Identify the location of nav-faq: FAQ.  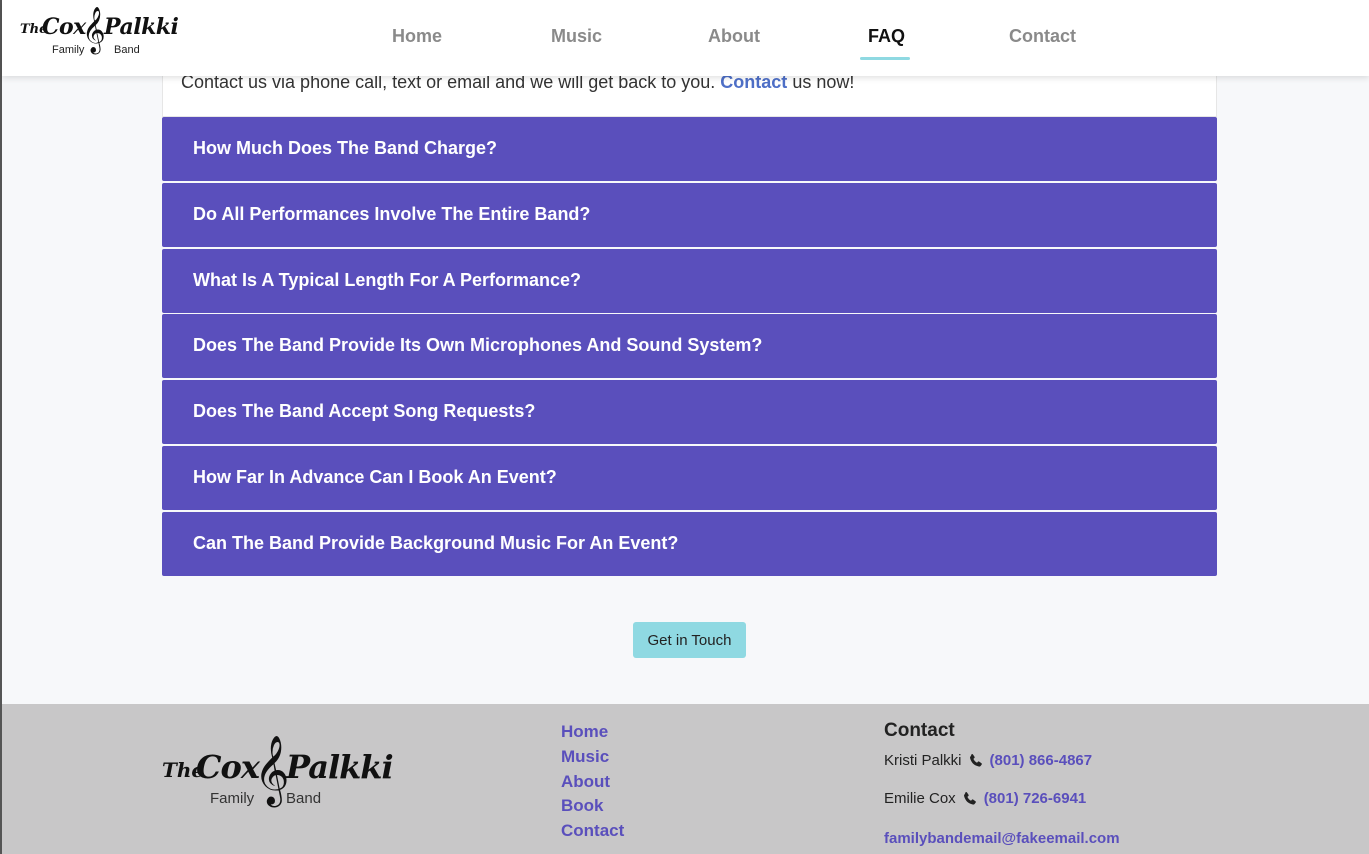
(886, 36).